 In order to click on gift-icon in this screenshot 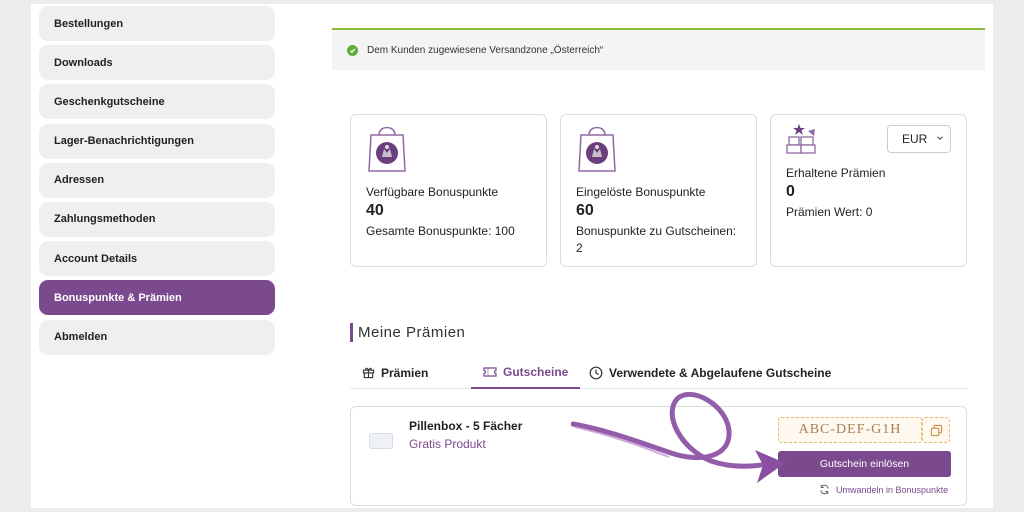, I will do `click(368, 373)`.